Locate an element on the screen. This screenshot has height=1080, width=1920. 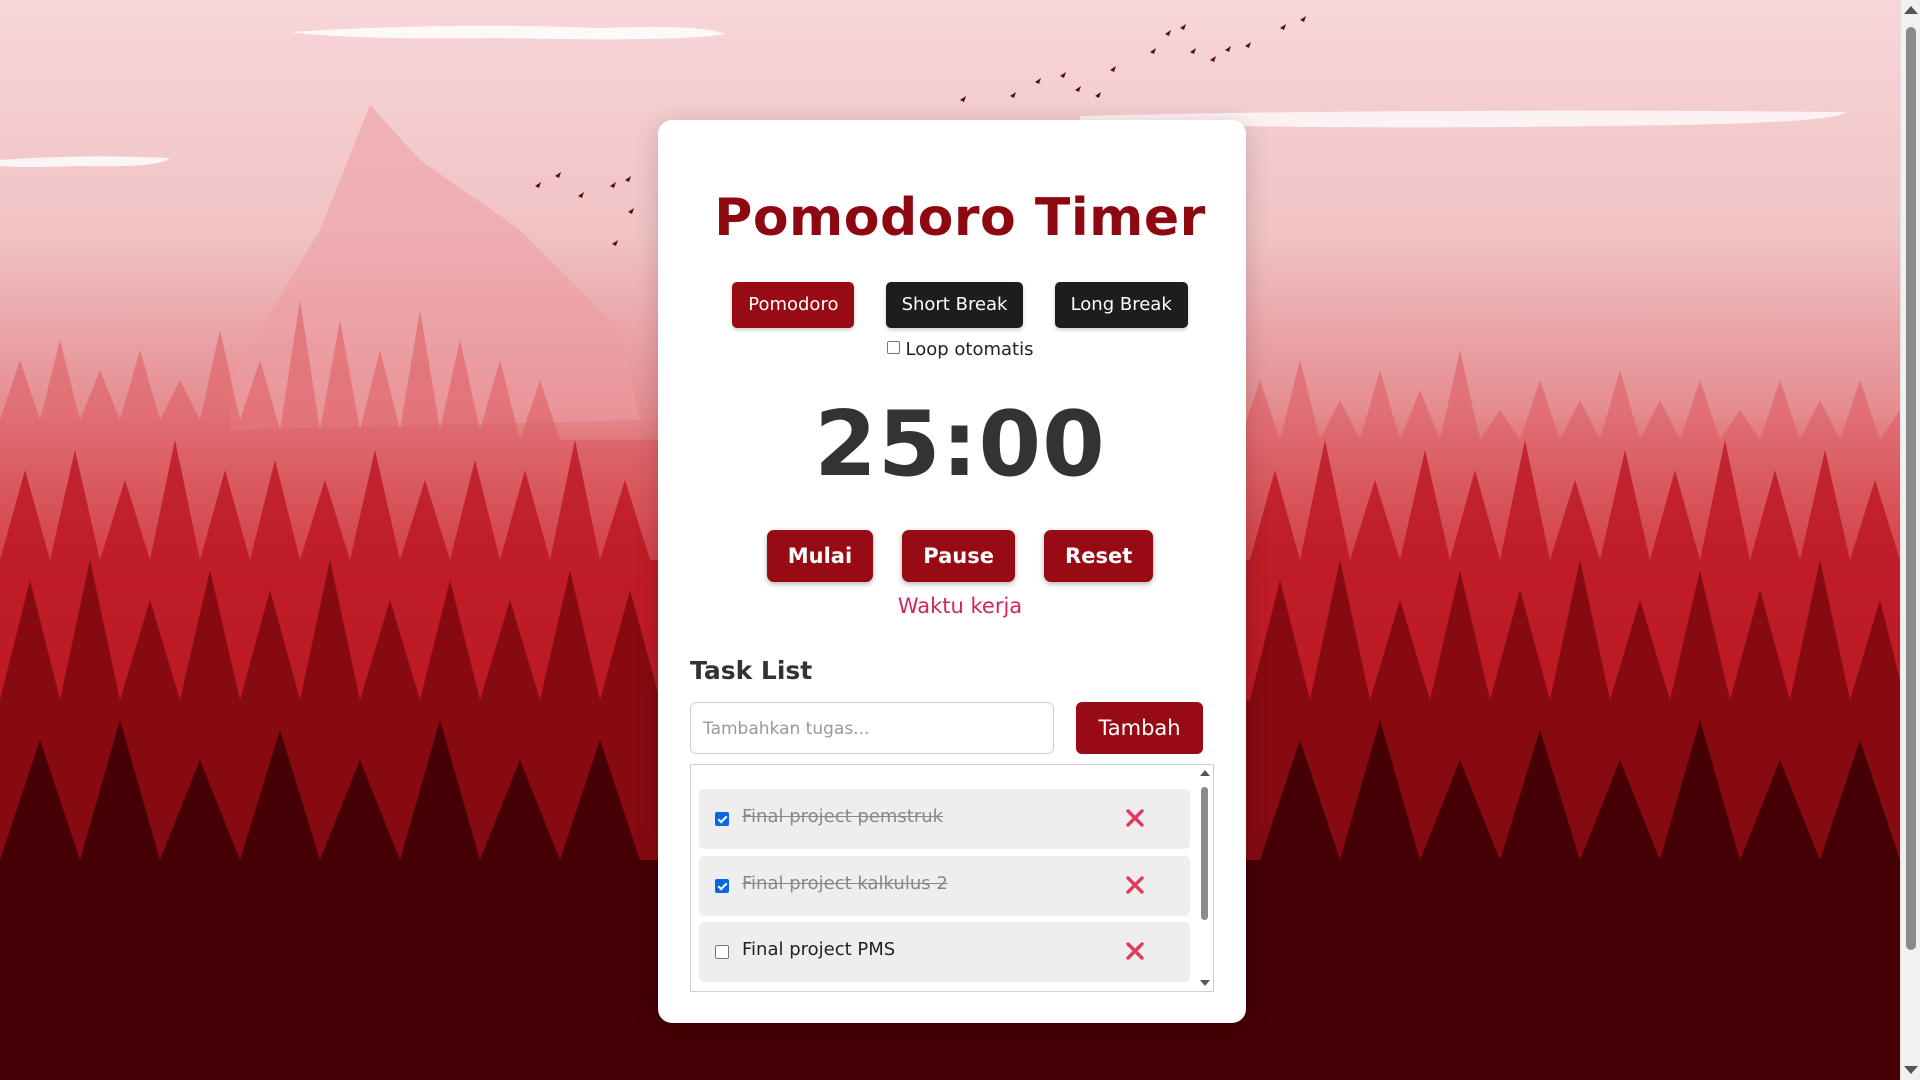
task-text: Final project pemstruk is located at coordinates (843, 816).